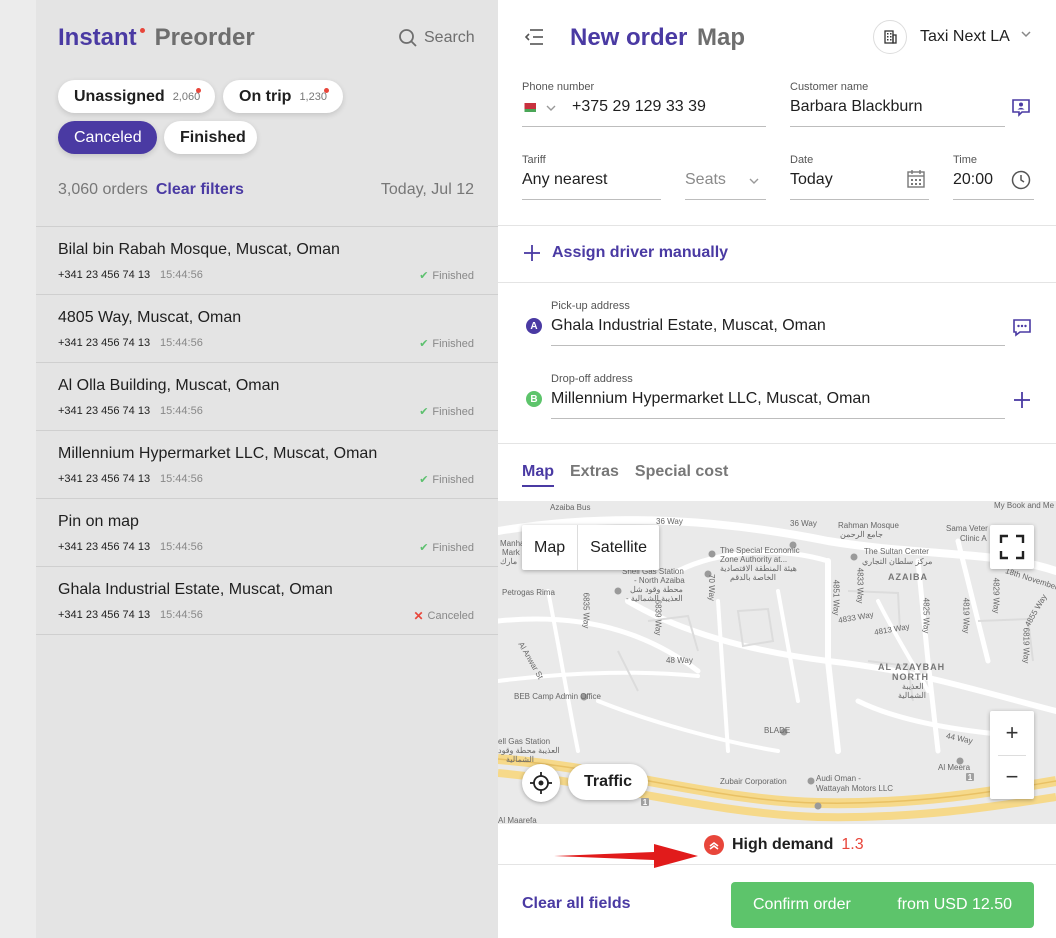 The width and height of the screenshot is (1056, 938). I want to click on tab-special-cost: Special cost, so click(681, 475).